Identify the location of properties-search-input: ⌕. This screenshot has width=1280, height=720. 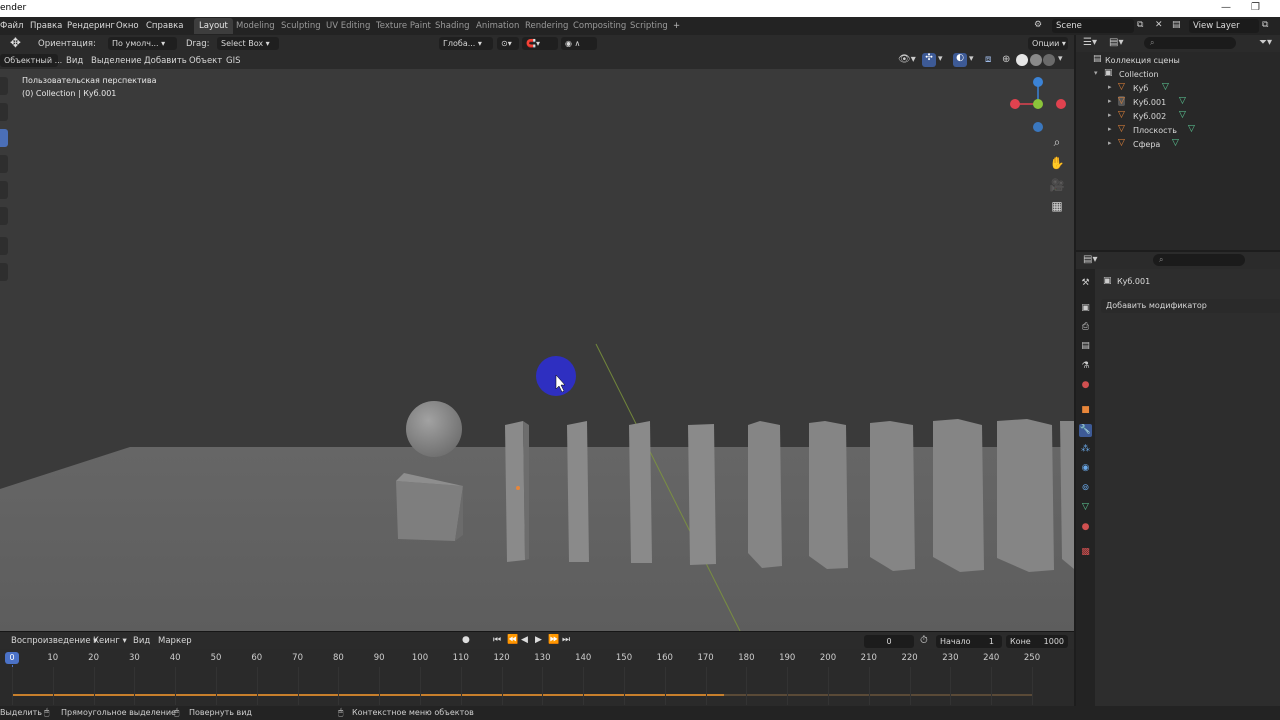
(1199, 260).